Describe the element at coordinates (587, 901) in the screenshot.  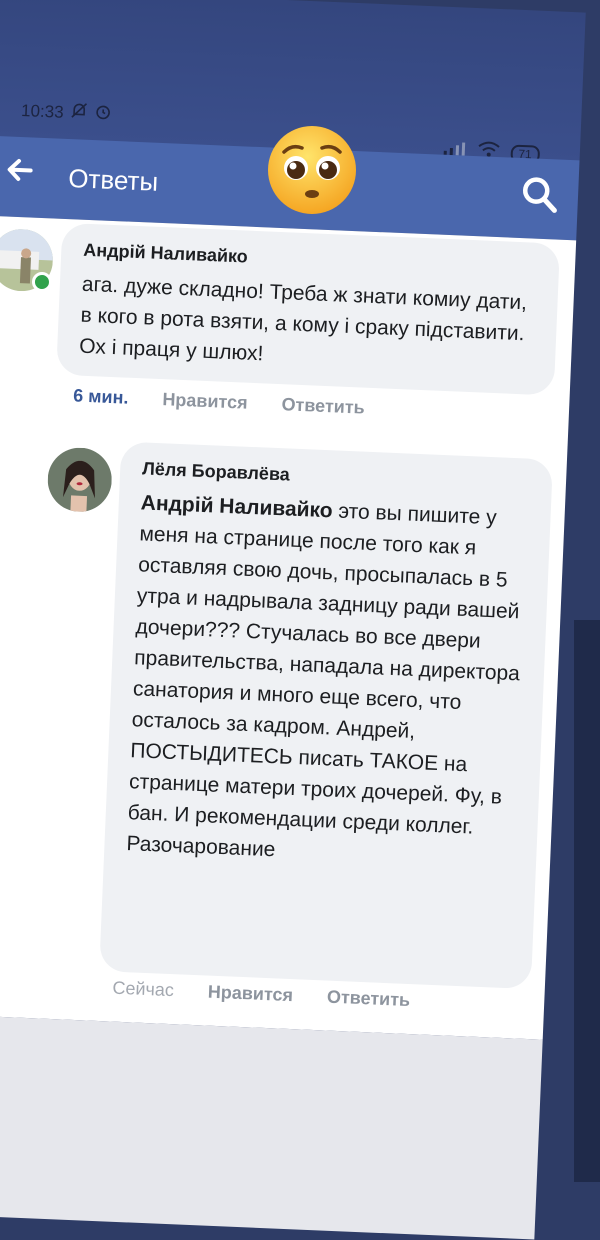
I see `background-edge` at that location.